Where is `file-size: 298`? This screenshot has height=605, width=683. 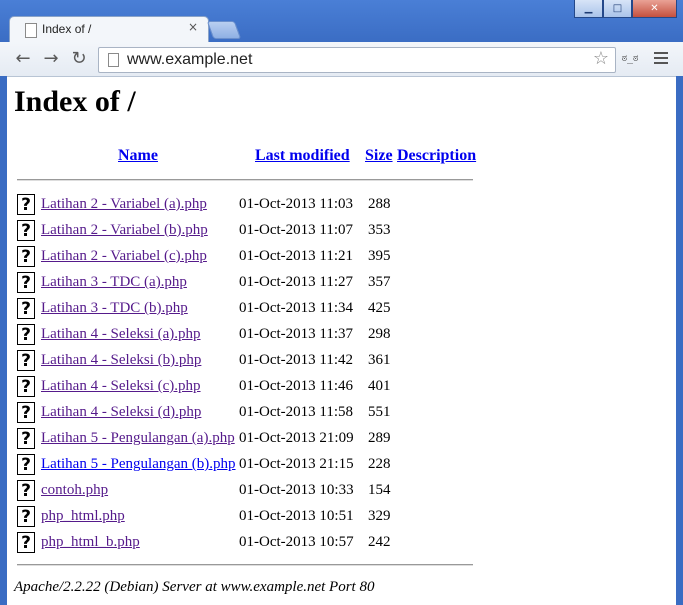 file-size: 298 is located at coordinates (379, 334).